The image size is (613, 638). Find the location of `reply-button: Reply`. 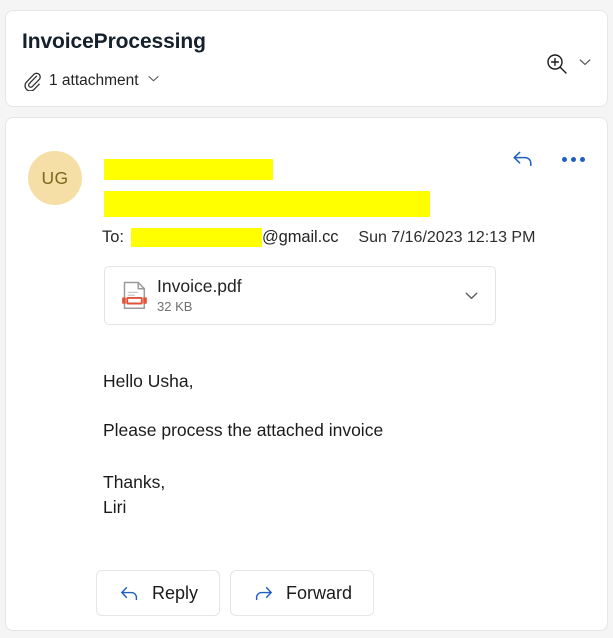

reply-button: Reply is located at coordinates (158, 593).